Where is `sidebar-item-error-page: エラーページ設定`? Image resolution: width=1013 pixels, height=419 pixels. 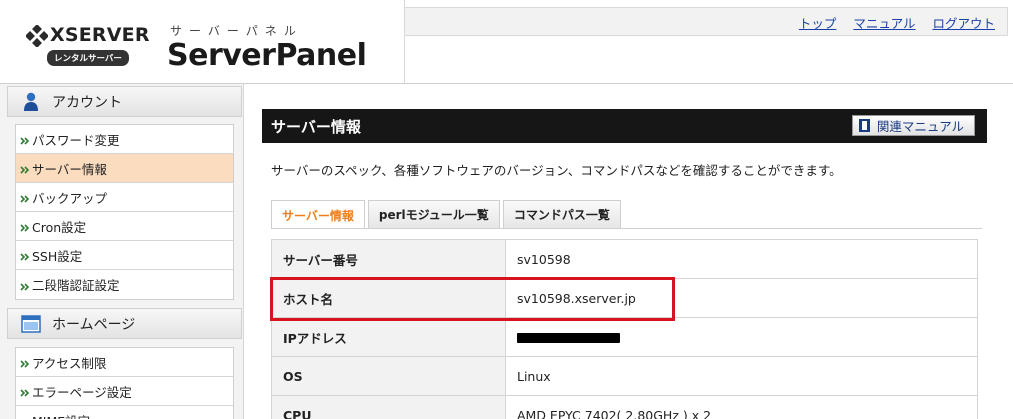 sidebar-item-error-page: エラーページ設定 is located at coordinates (124, 391).